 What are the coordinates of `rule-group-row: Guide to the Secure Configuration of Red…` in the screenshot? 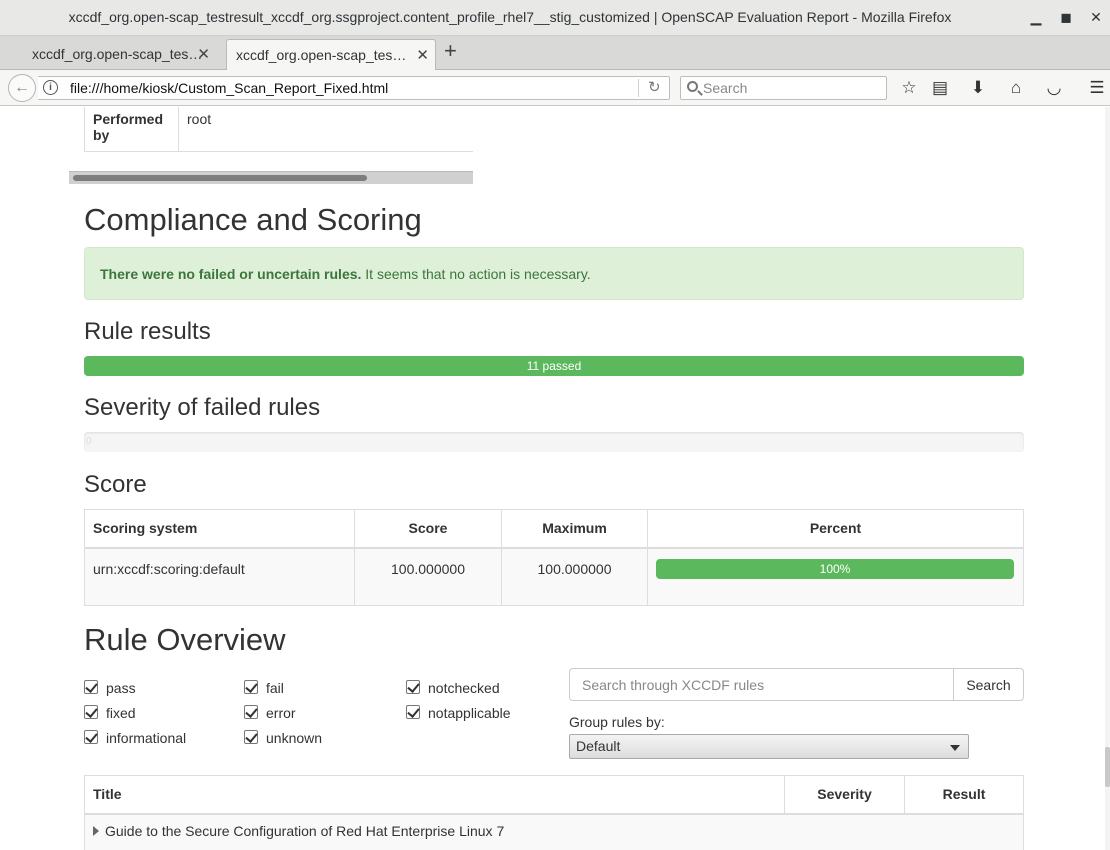 It's located at (554, 831).